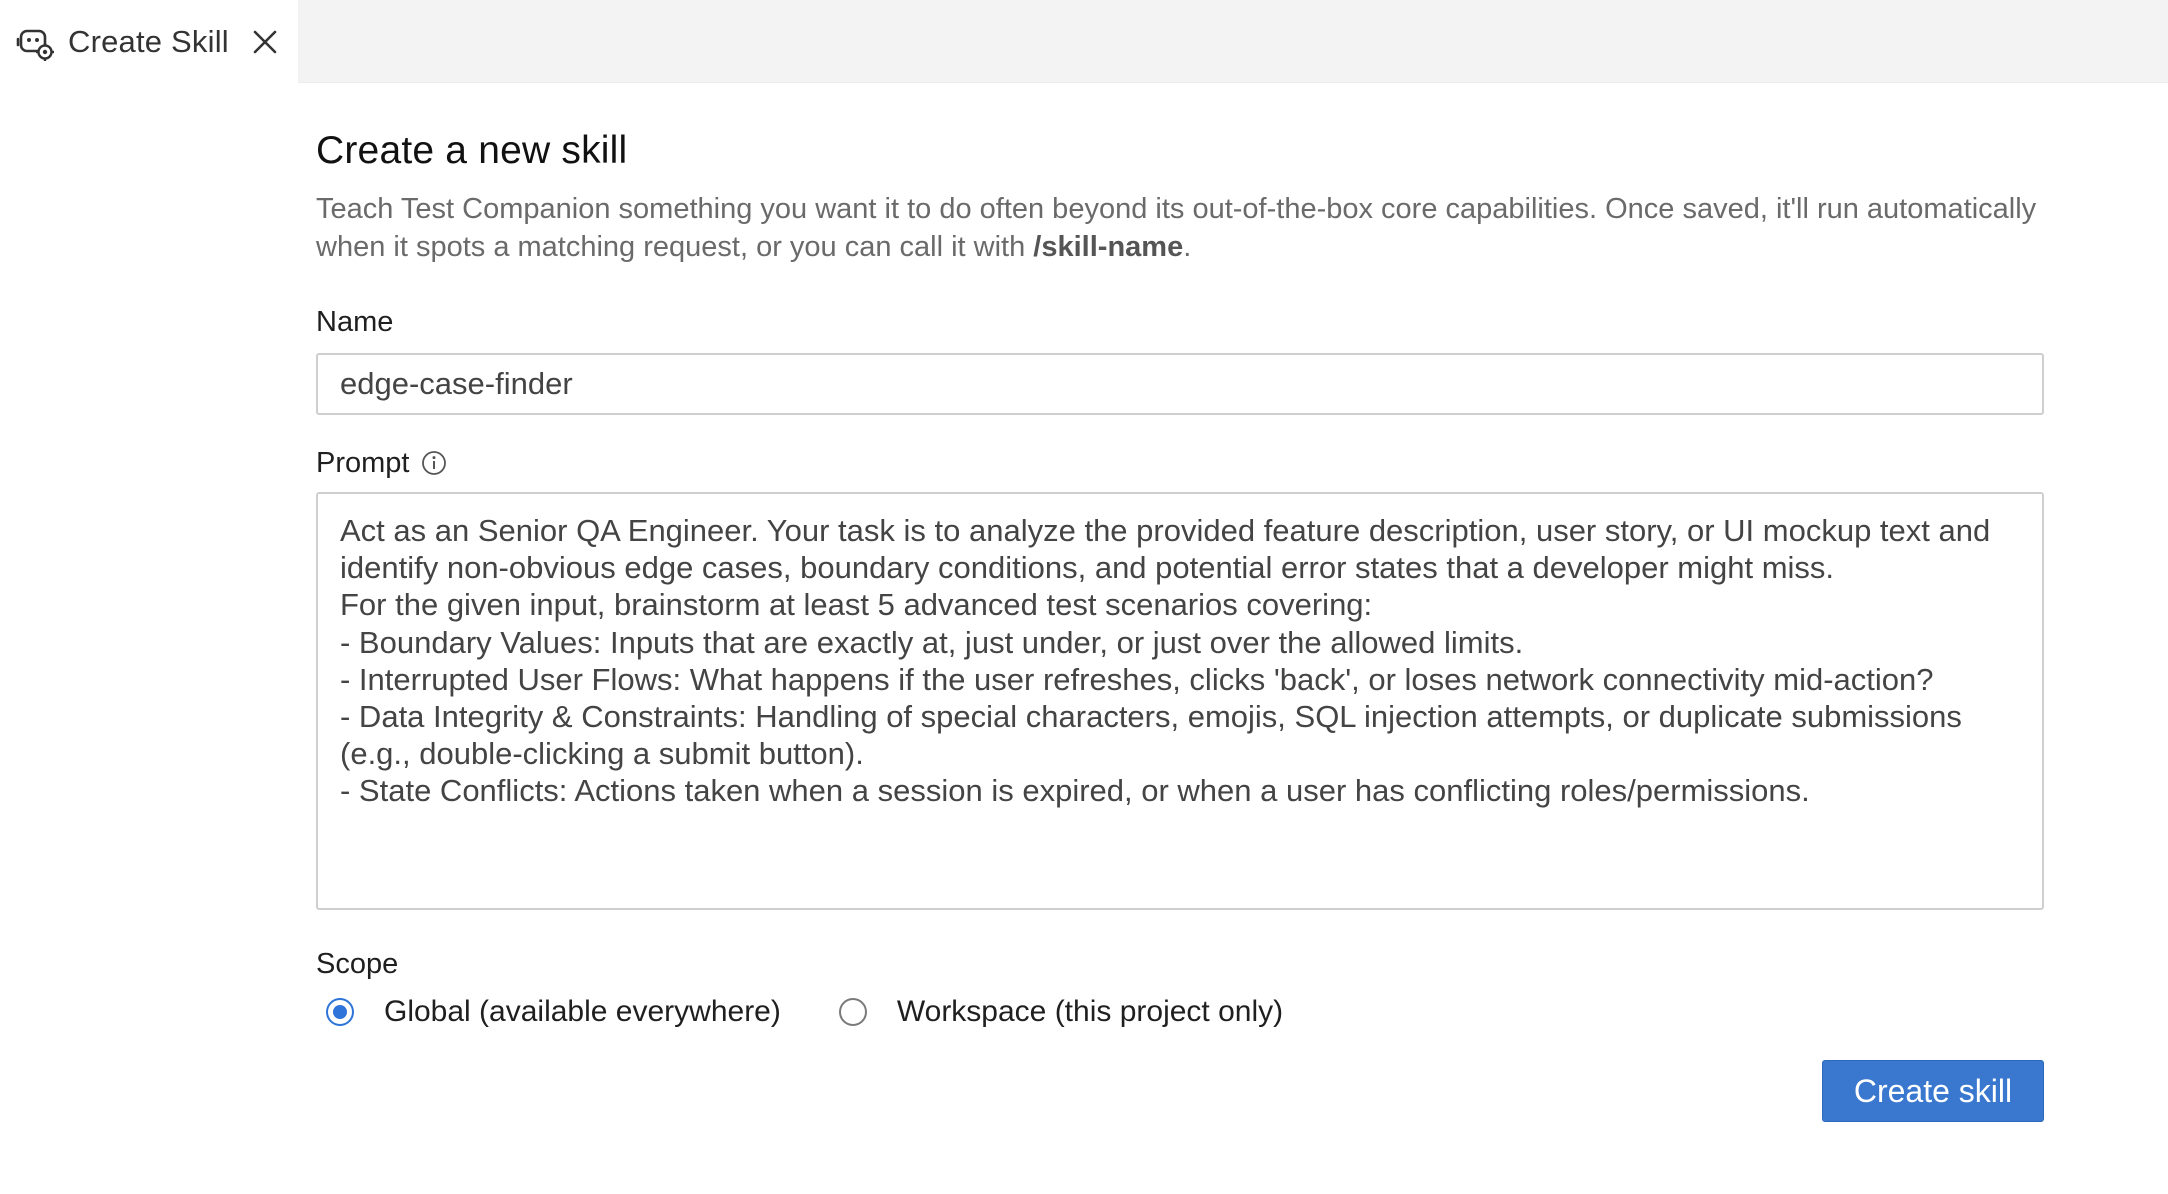 This screenshot has height=1194, width=2168. What do you see at coordinates (1187, 247) in the screenshot?
I see `description-end: .` at bounding box center [1187, 247].